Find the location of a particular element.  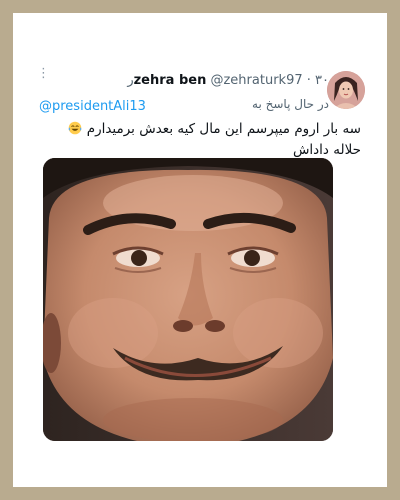

tweet-text-tail: حلاله داداش is located at coordinates (326, 150).